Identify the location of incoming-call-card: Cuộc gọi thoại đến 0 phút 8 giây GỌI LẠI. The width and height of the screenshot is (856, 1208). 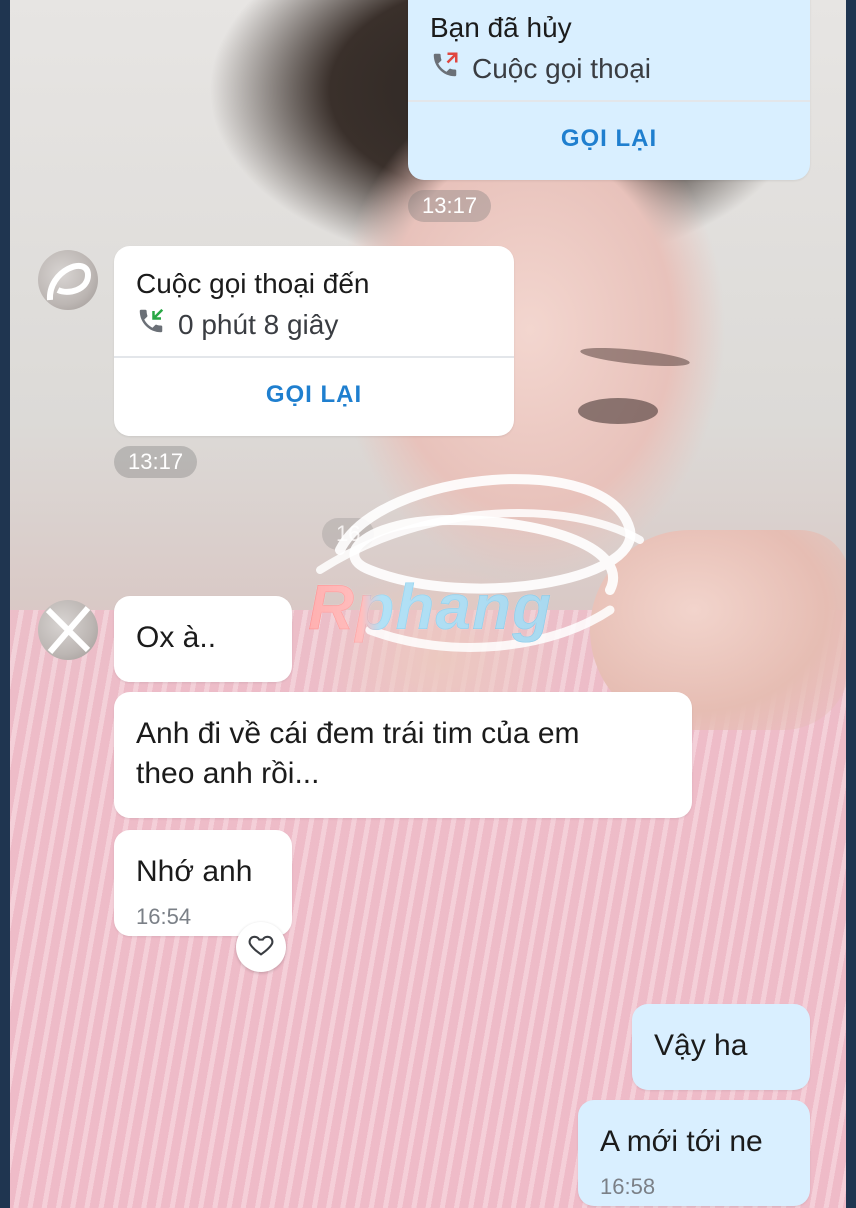
(314, 341).